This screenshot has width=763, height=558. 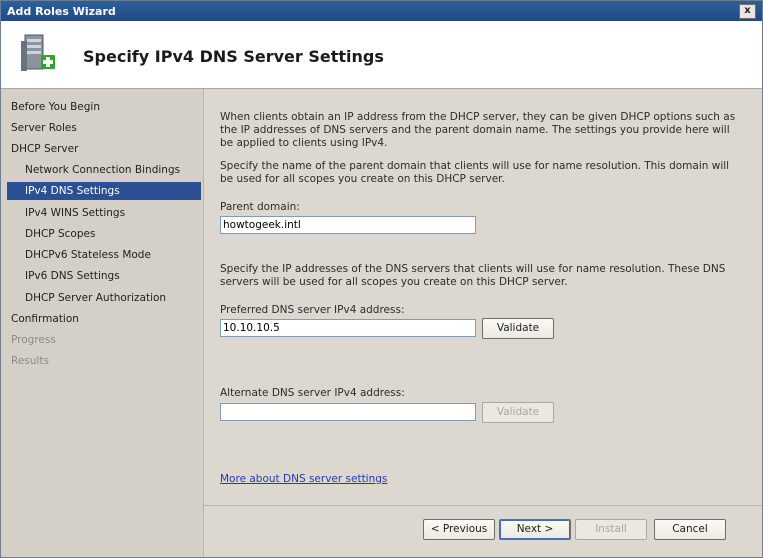 I want to click on page-title: Specify IPv4 DNS Server Settings, so click(x=233, y=56).